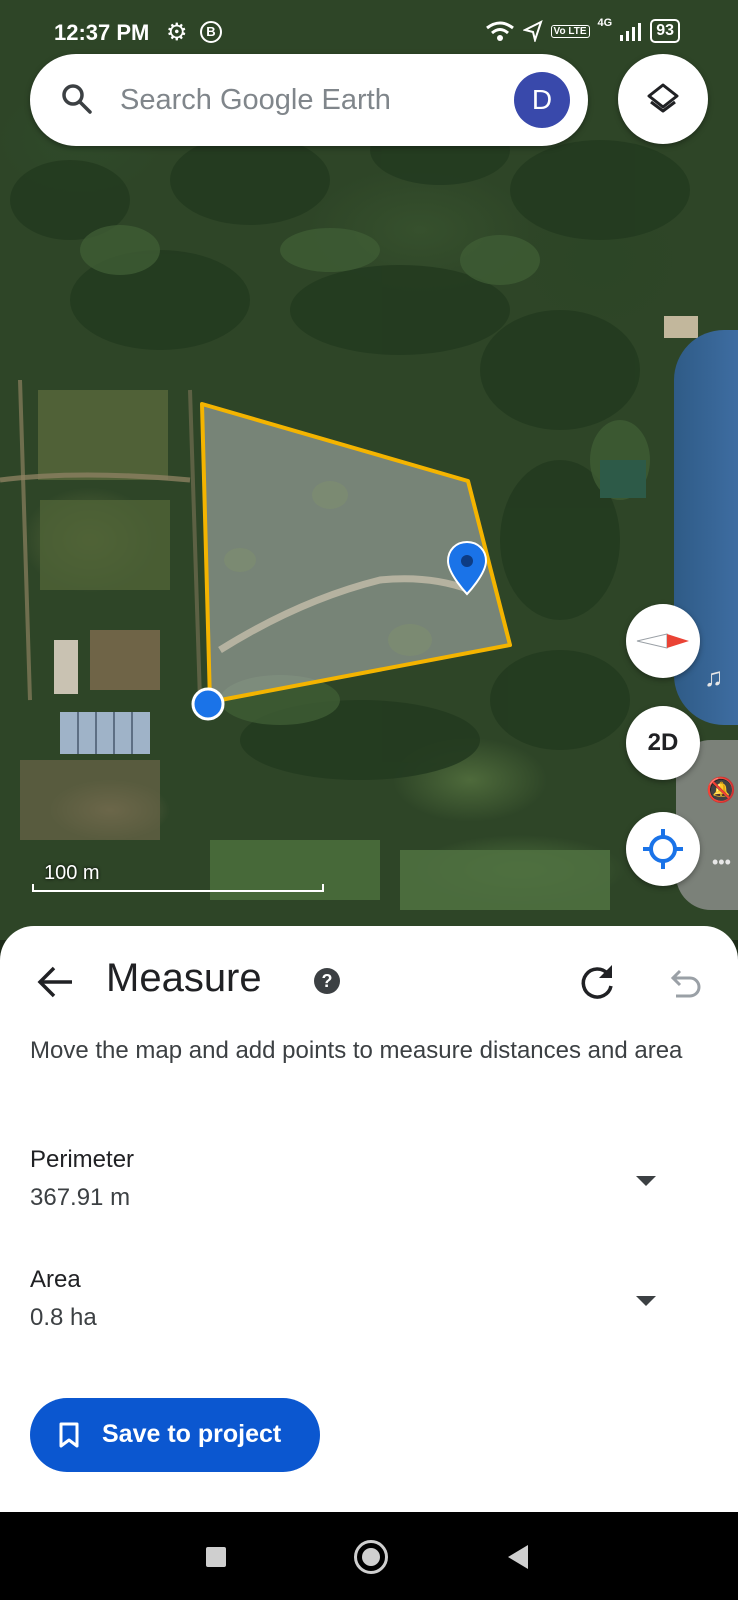  I want to click on network-type-label: 4G, so click(605, 23).